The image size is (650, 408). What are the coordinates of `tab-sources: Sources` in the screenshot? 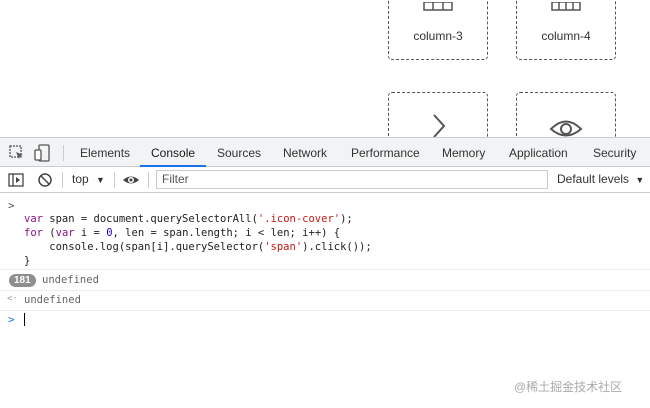 It's located at (239, 152).